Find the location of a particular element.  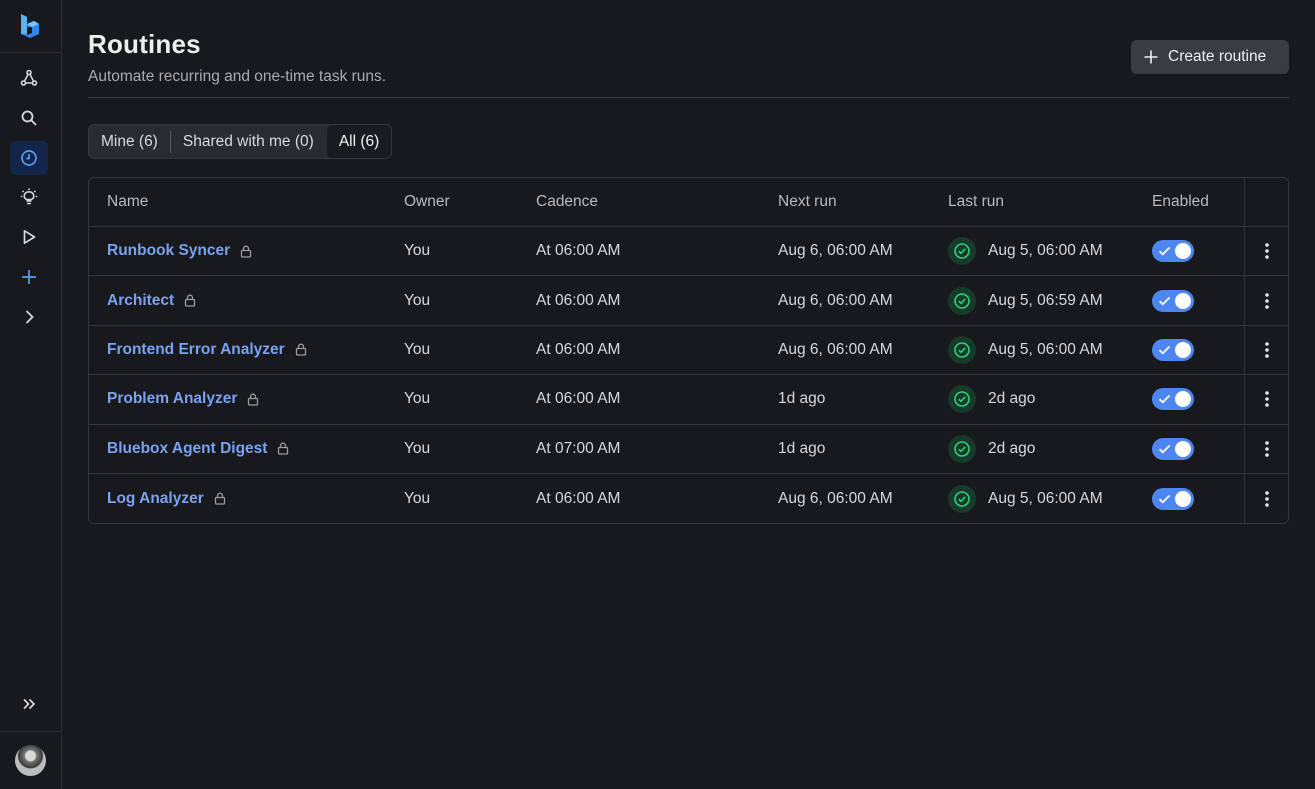

clock-icon is located at coordinates (29, 158).